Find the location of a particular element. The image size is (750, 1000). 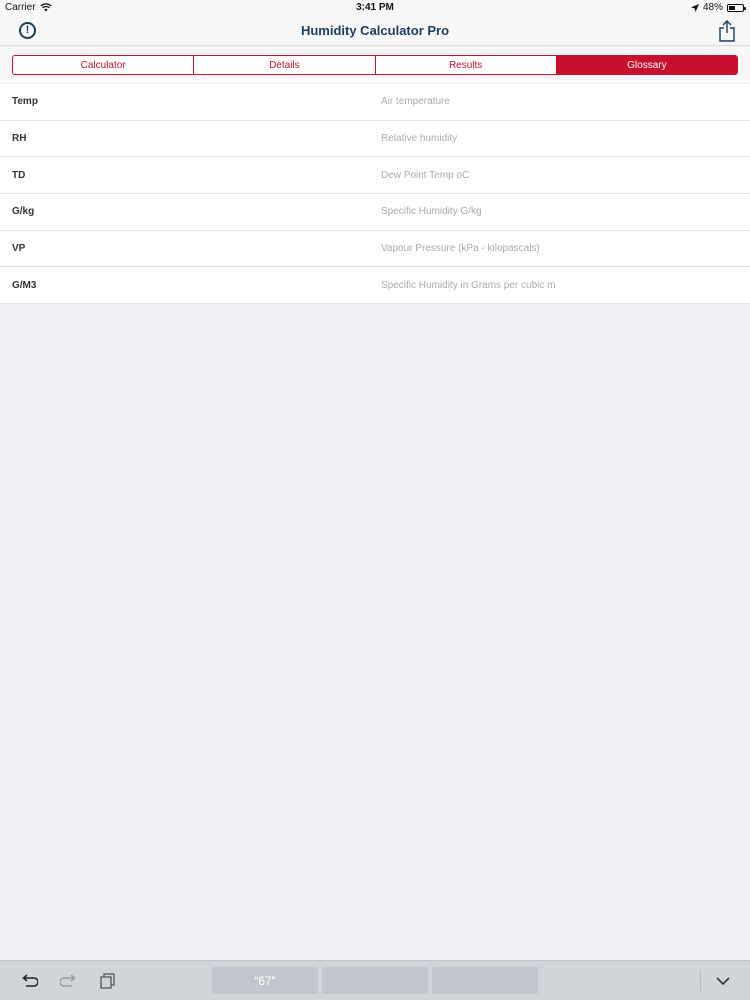

battery-fill is located at coordinates (732, 7).